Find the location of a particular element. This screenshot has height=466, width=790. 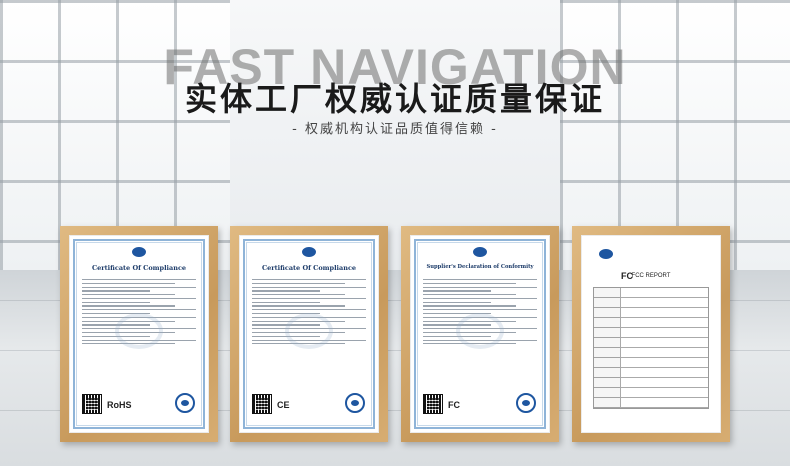

page-title: 实体工厂权威认证质量保证 is located at coordinates (394, 99).